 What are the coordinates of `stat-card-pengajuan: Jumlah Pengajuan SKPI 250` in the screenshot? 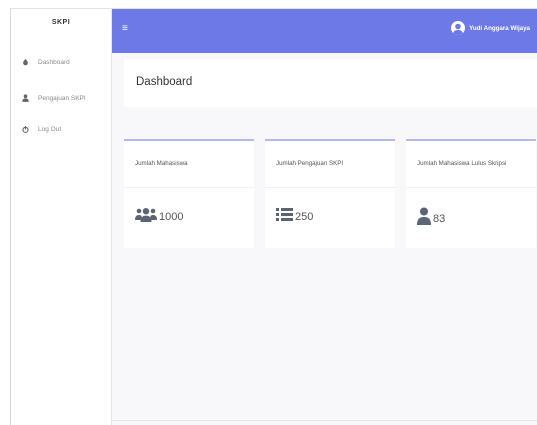 It's located at (330, 193).